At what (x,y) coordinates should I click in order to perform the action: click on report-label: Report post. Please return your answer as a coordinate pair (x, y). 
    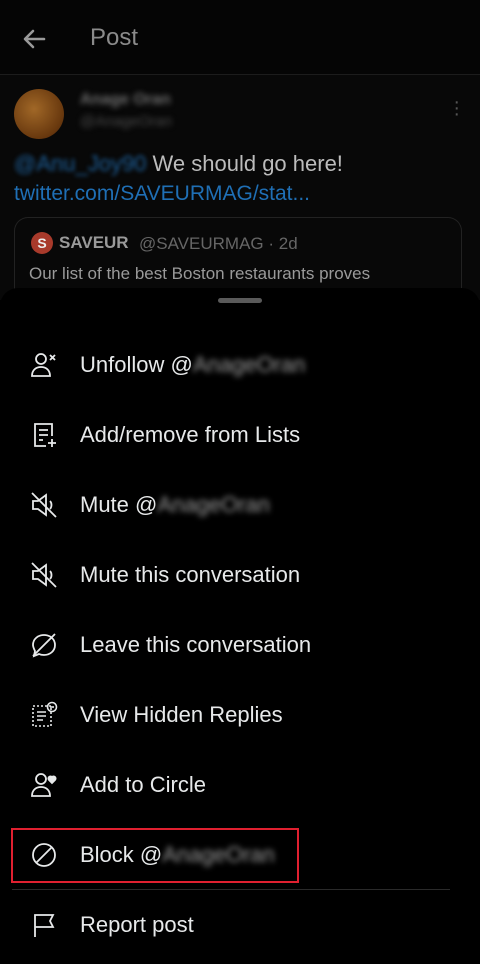
    Looking at the image, I should click on (137, 924).